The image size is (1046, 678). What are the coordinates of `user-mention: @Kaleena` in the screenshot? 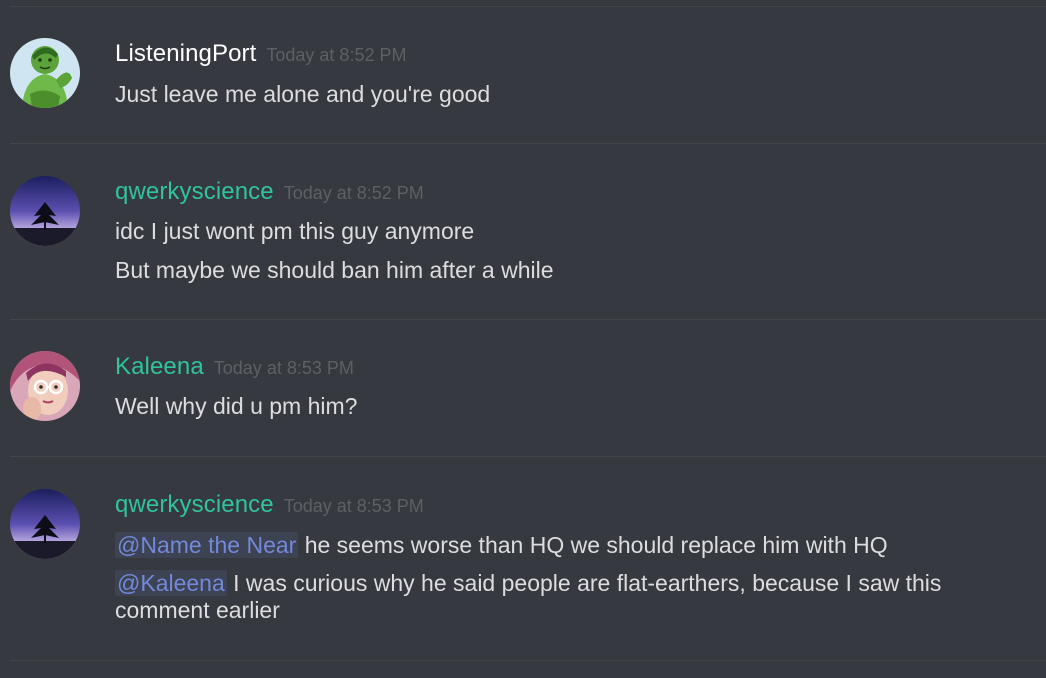 It's located at (171, 583).